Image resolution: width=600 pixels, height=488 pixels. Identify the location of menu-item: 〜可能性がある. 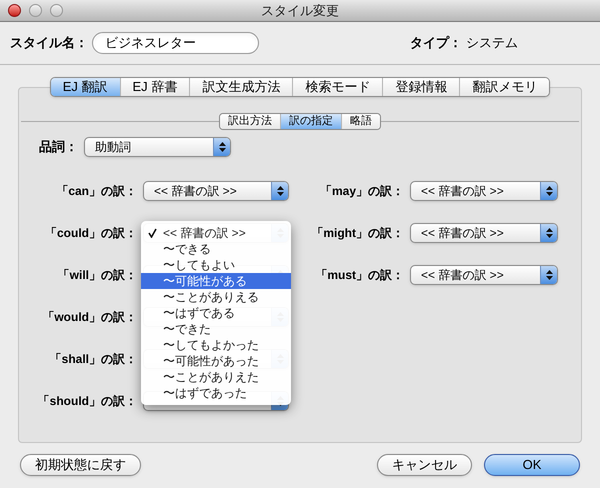
(216, 281).